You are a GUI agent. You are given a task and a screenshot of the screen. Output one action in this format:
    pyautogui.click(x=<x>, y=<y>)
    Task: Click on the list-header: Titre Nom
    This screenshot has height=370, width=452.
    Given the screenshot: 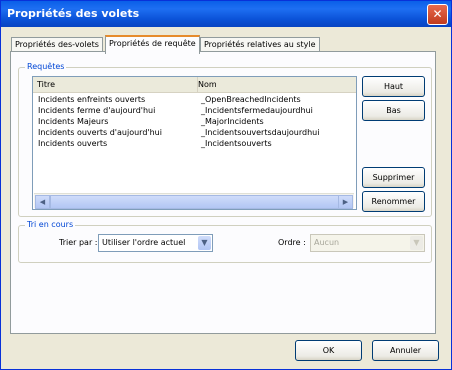 What is the action you would take?
    pyautogui.click(x=194, y=85)
    